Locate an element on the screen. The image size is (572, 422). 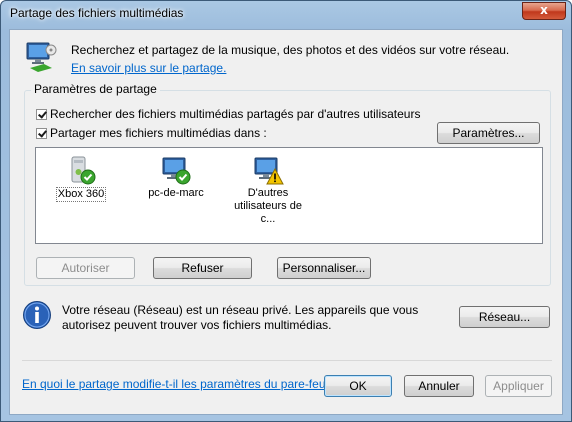
device-item-pc-de-marc: pc-de-marc is located at coordinates (176, 177).